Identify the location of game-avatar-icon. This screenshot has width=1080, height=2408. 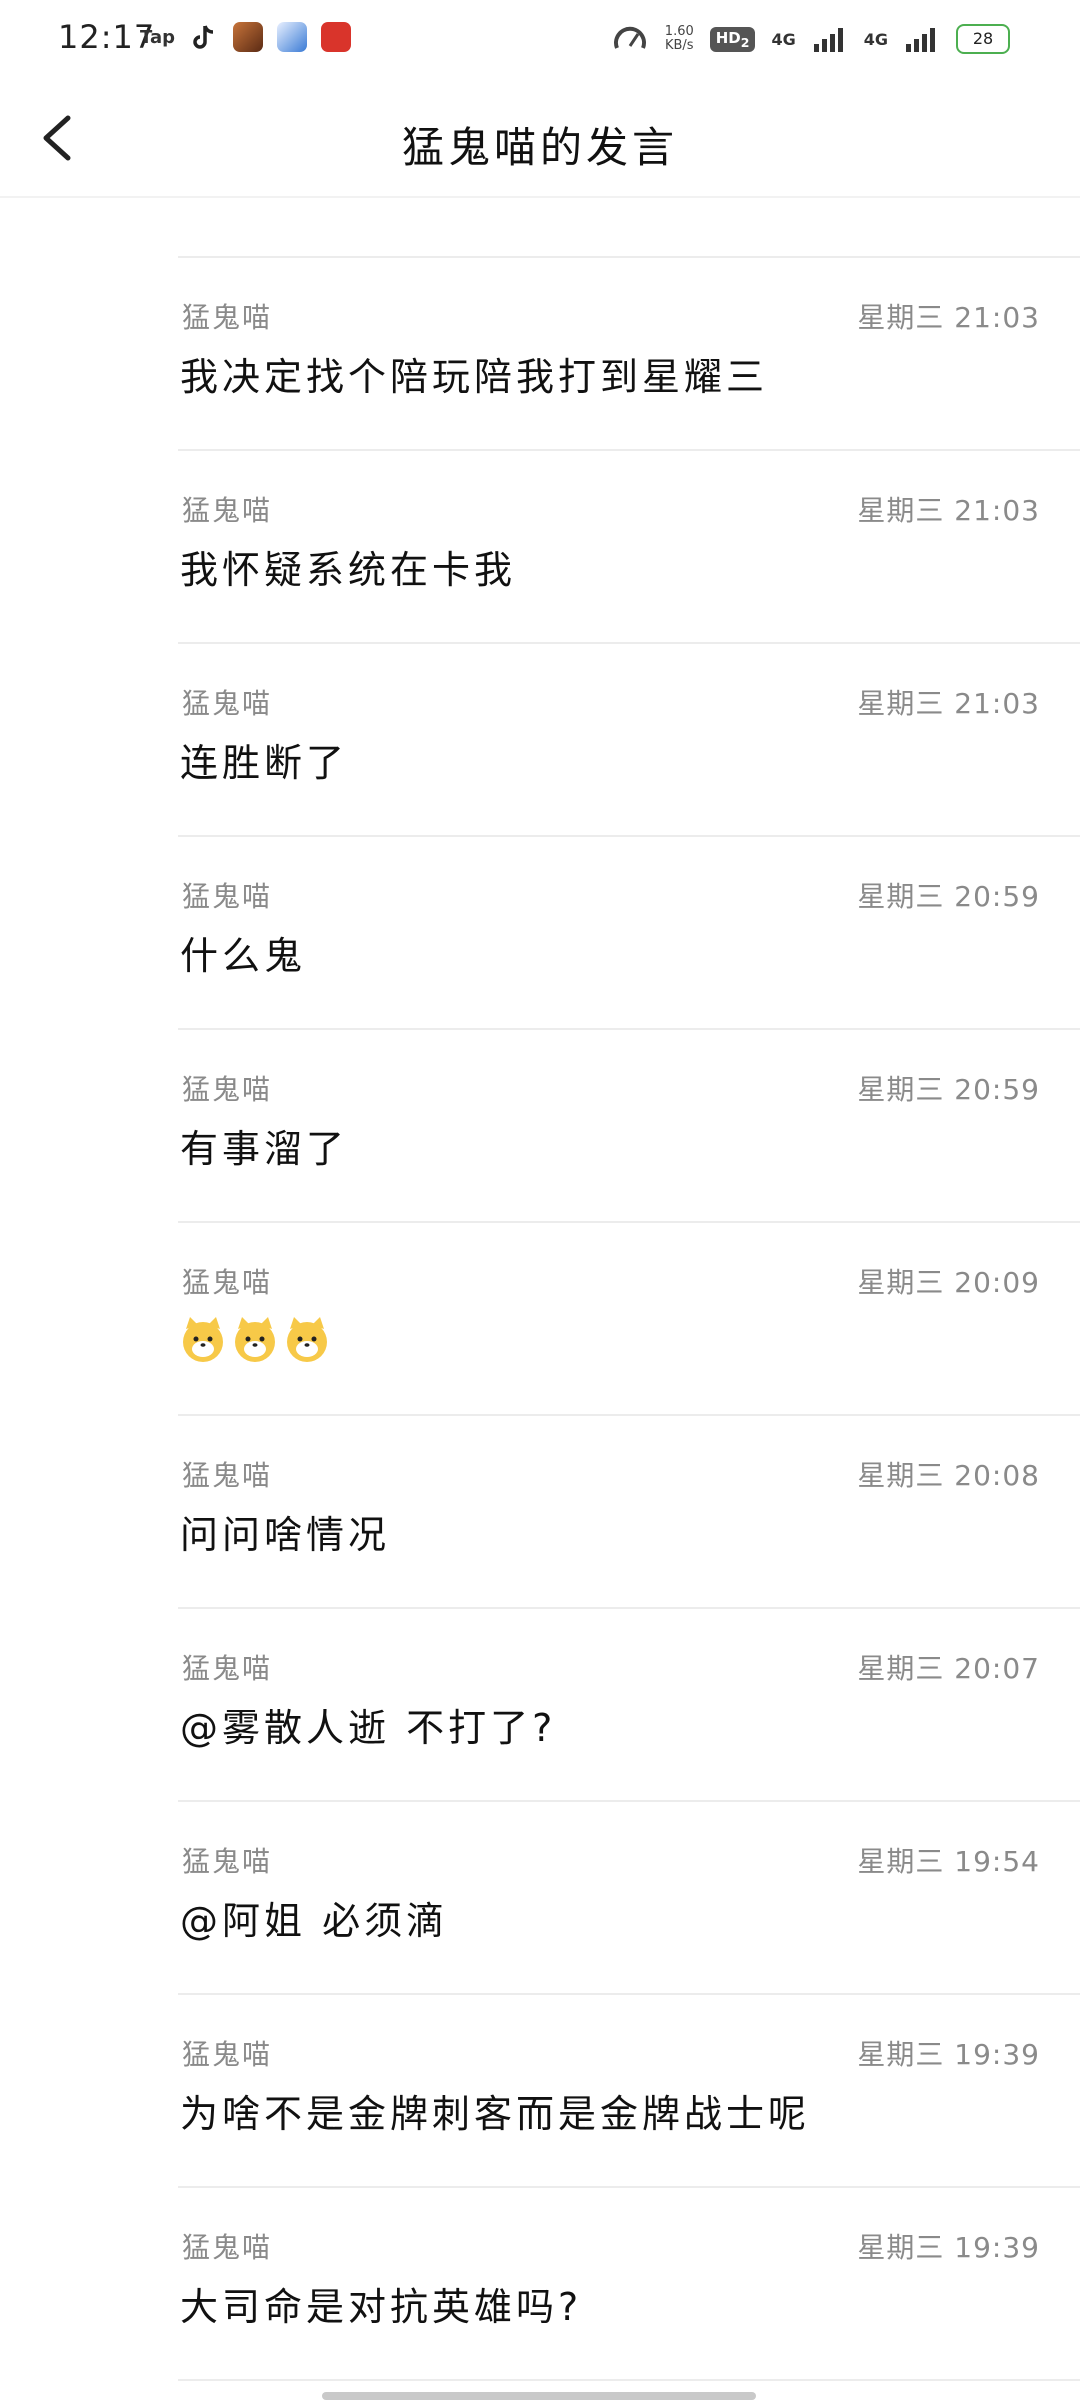
(248, 37).